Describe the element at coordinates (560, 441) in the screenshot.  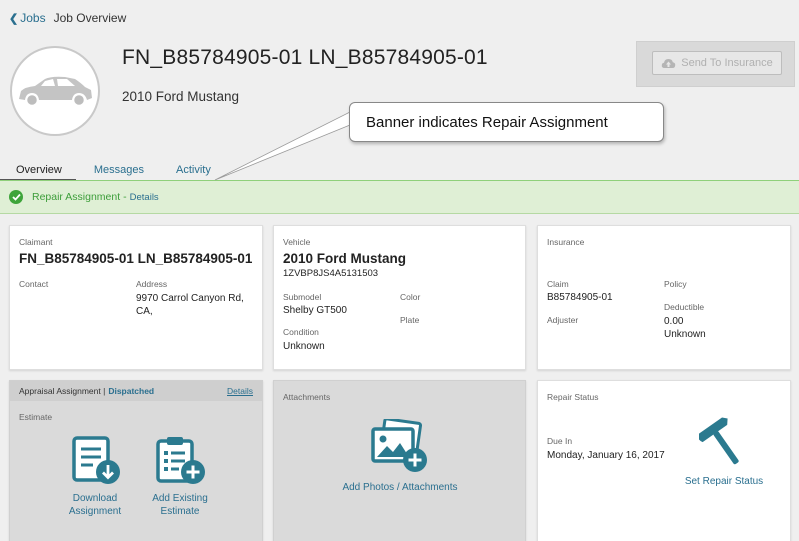
I see `due-in-label: Due In` at that location.